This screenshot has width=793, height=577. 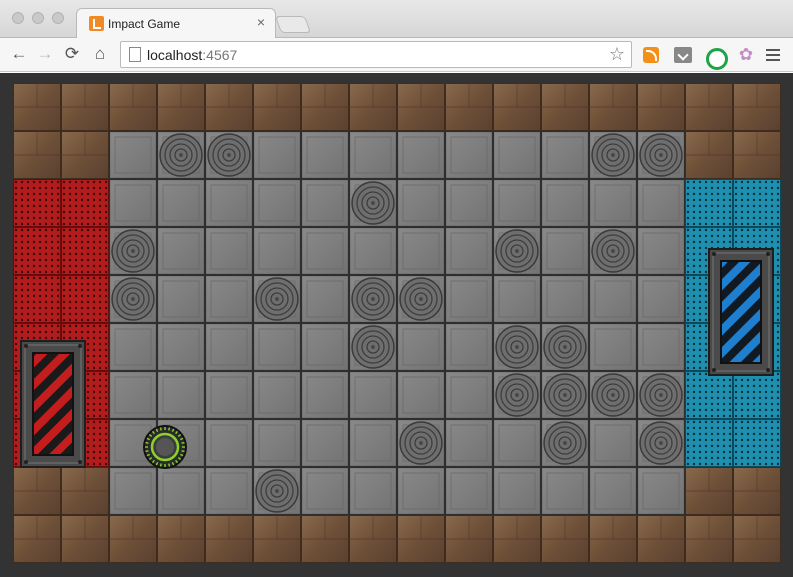 I want to click on browser-tab-bar: Impact Game ×, so click(x=396, y=19).